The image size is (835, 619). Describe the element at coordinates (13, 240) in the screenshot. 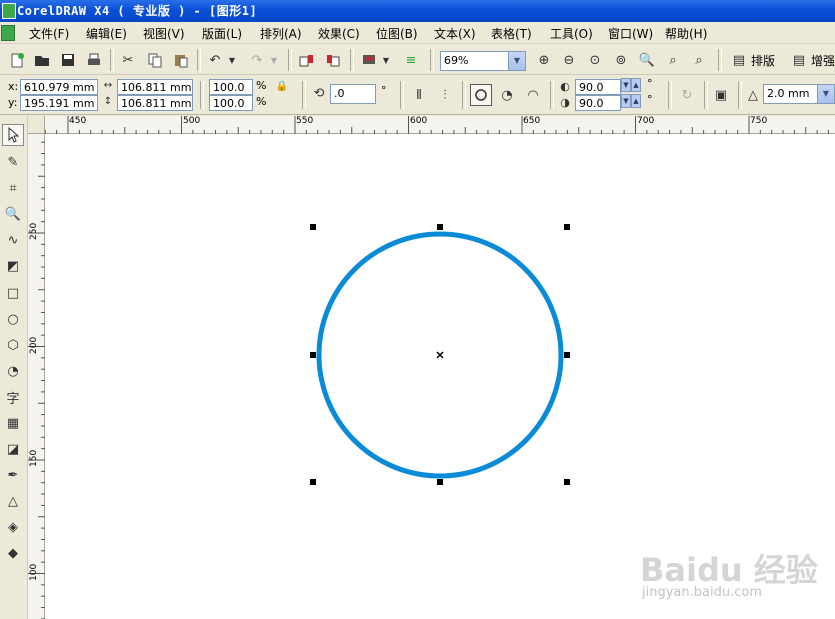

I see `freehand-tool-icon: ∿` at that location.